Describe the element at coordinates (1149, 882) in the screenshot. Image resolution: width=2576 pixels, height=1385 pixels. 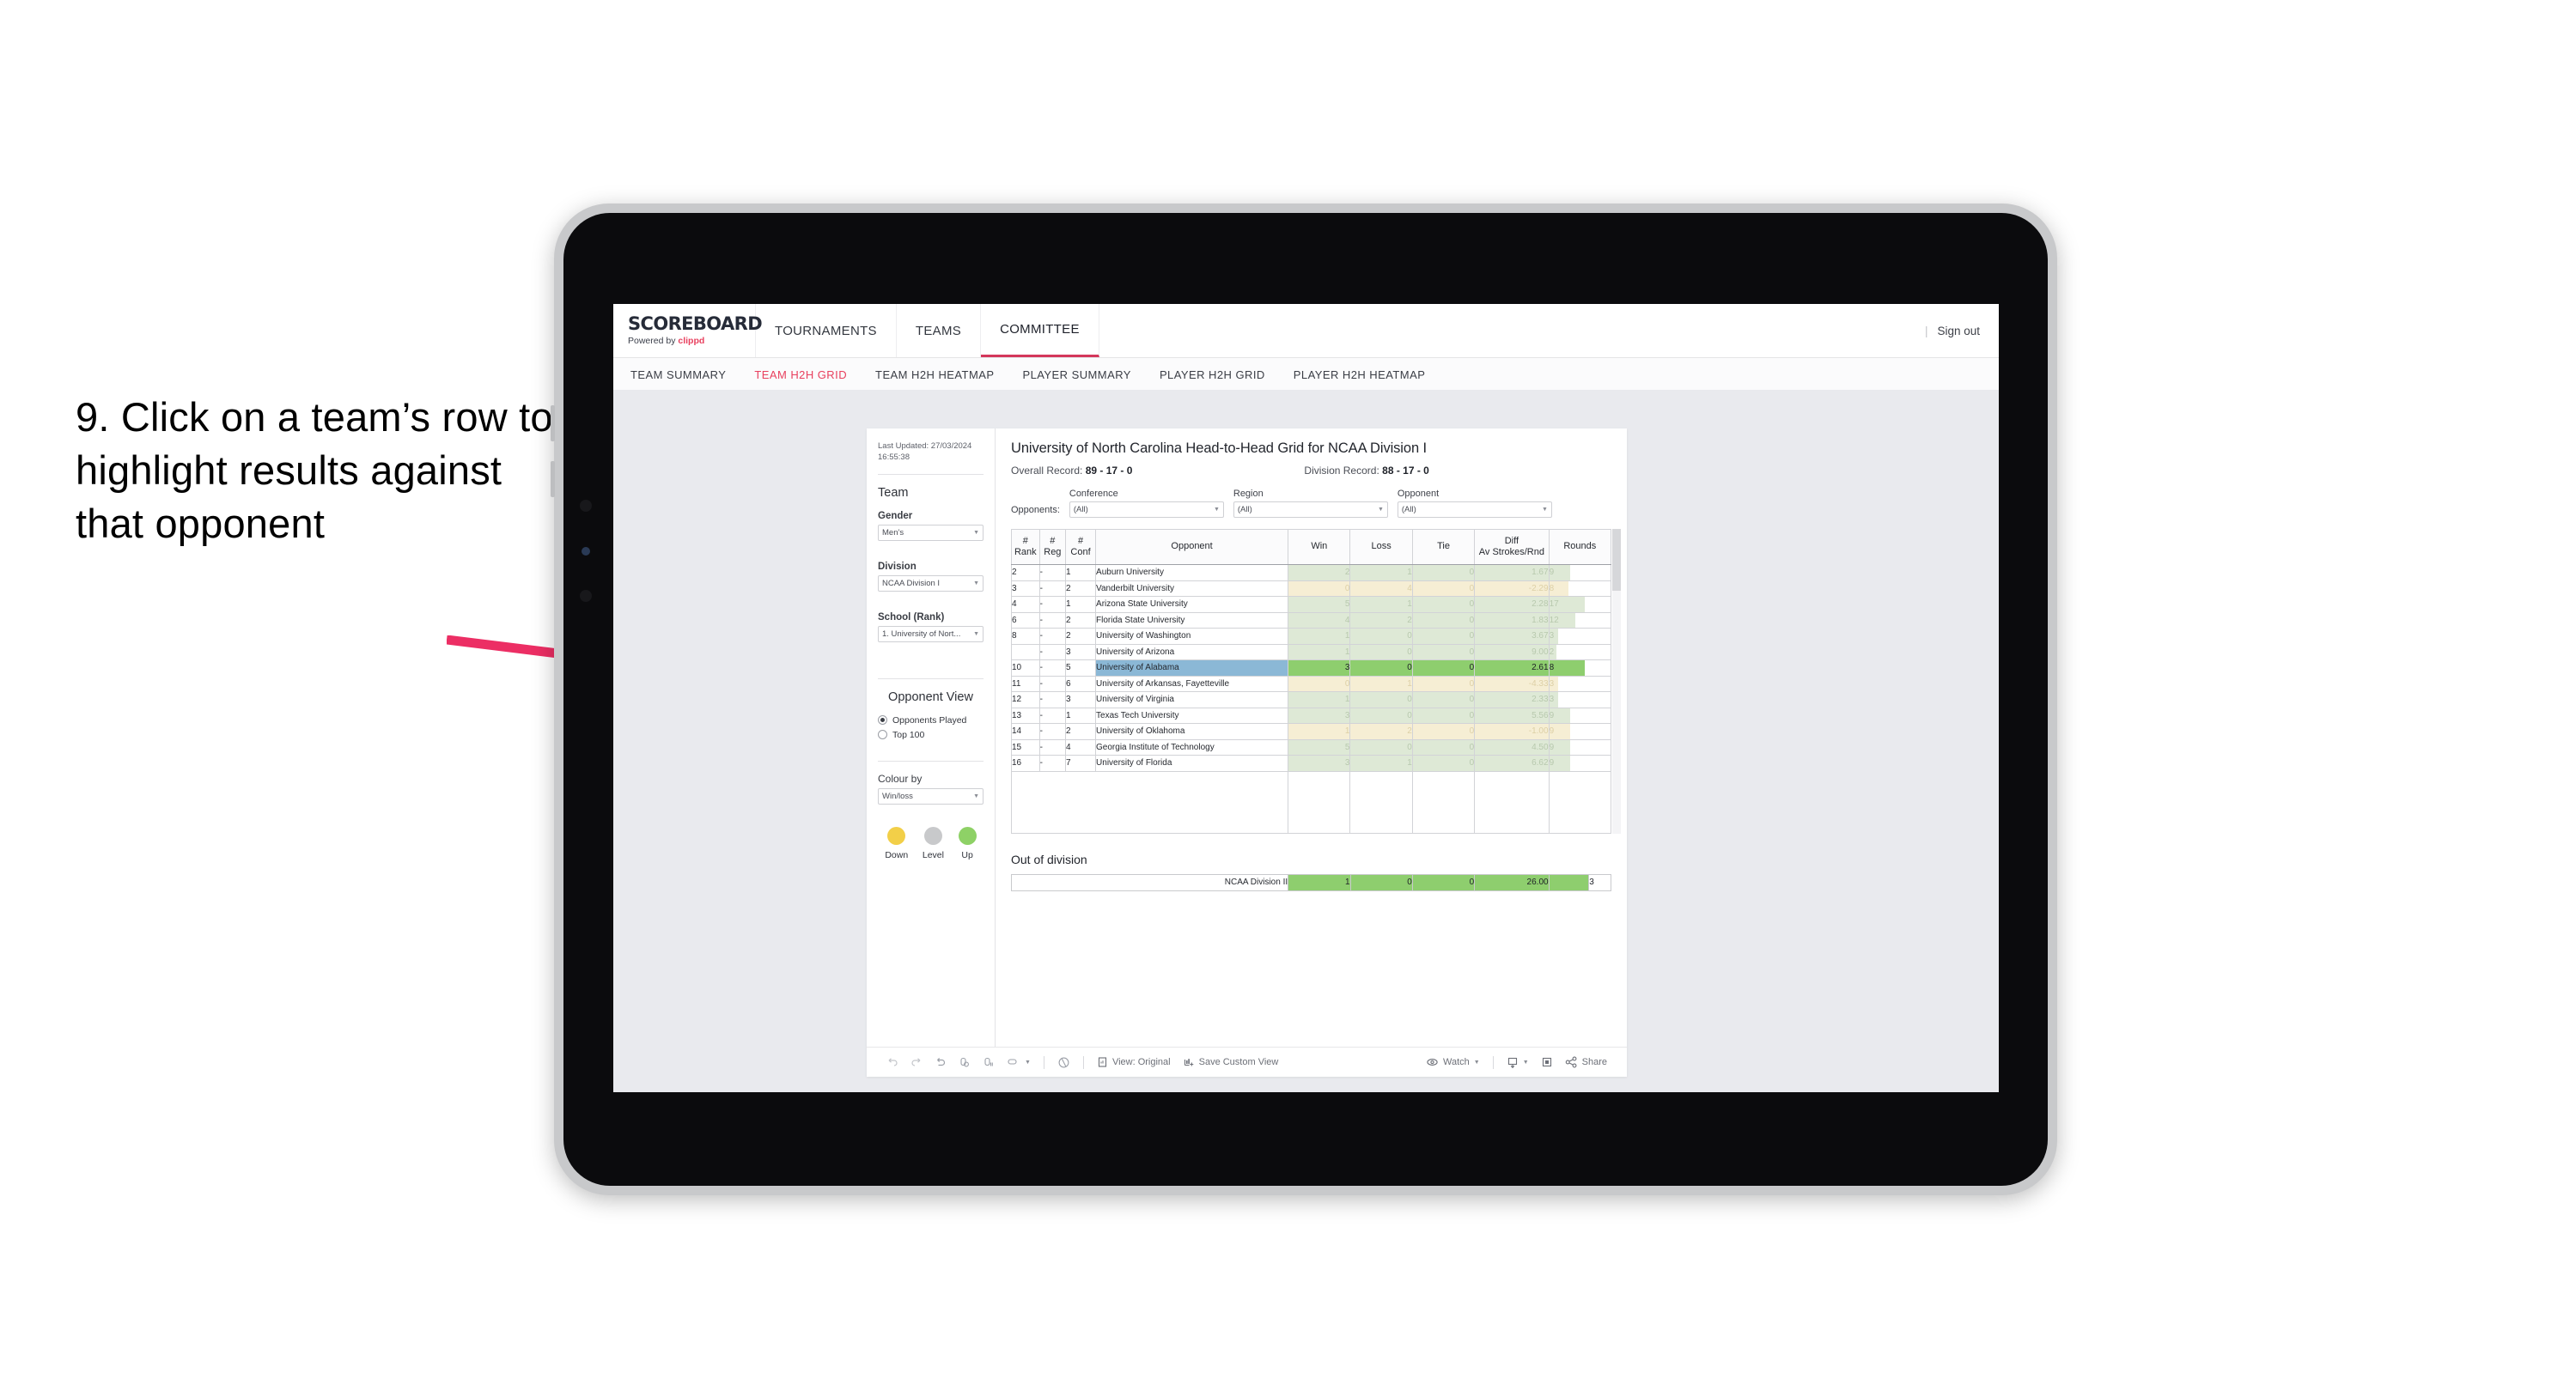
I see `ood-label: NCAA Division II` at that location.